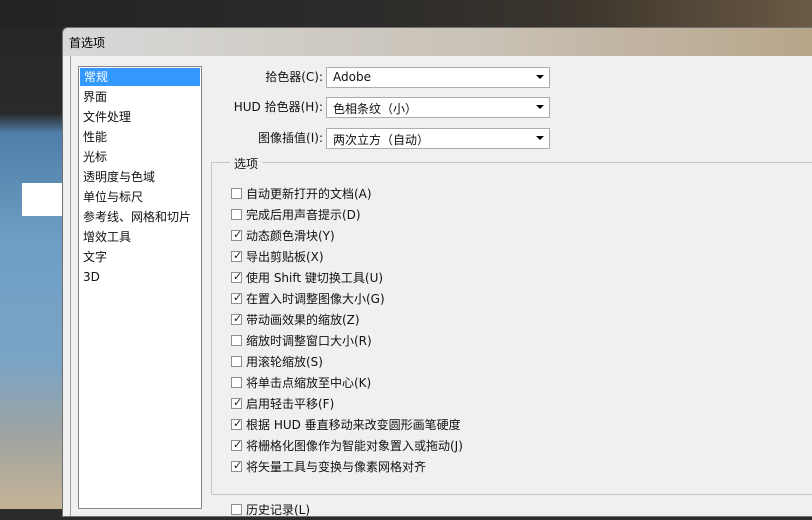 Image resolution: width=812 pixels, height=520 pixels. I want to click on category-item: 参考线、网格和切片, so click(140, 217).